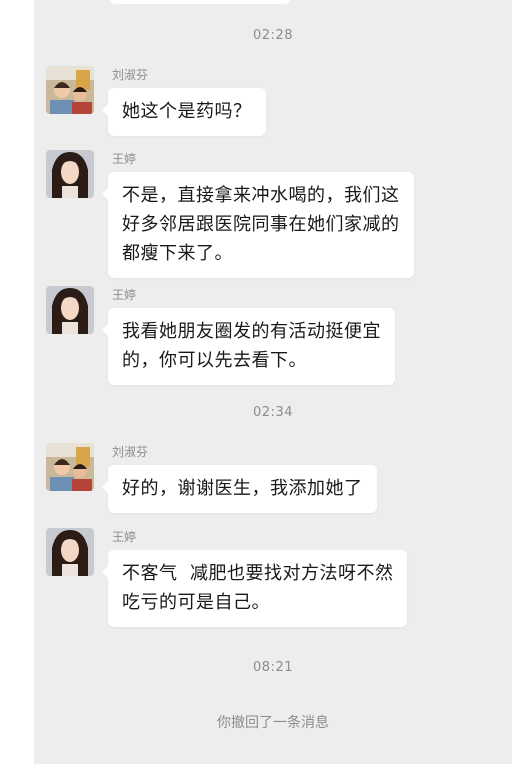  What do you see at coordinates (273, 35) in the screenshot?
I see `timestamp: 02:28` at bounding box center [273, 35].